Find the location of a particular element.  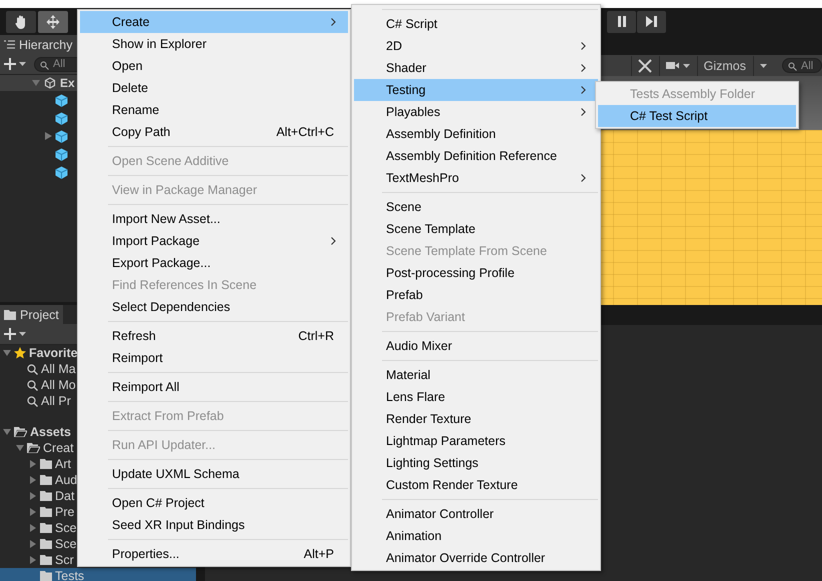

shortcut-label: Ctrl+R is located at coordinates (316, 336).